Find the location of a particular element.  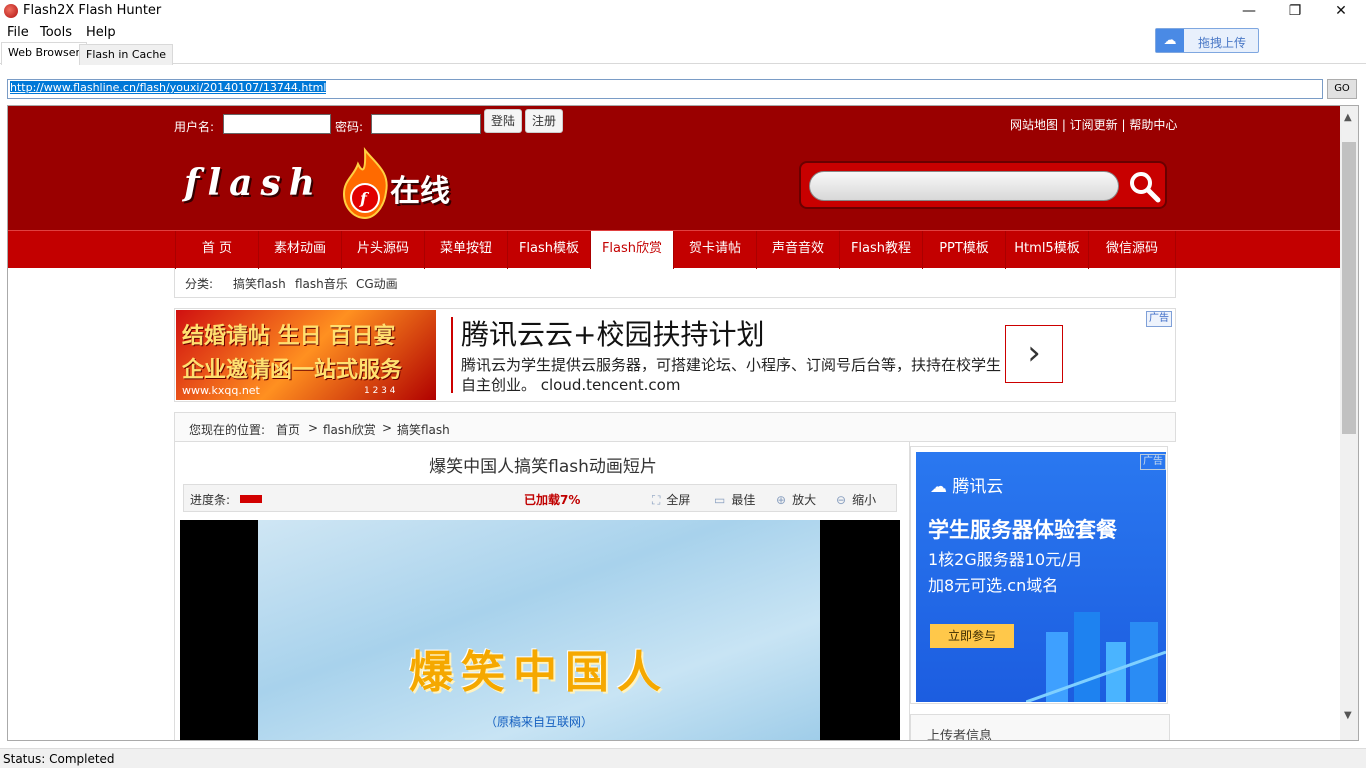

category-item: 搞笑flash is located at coordinates (259, 283).